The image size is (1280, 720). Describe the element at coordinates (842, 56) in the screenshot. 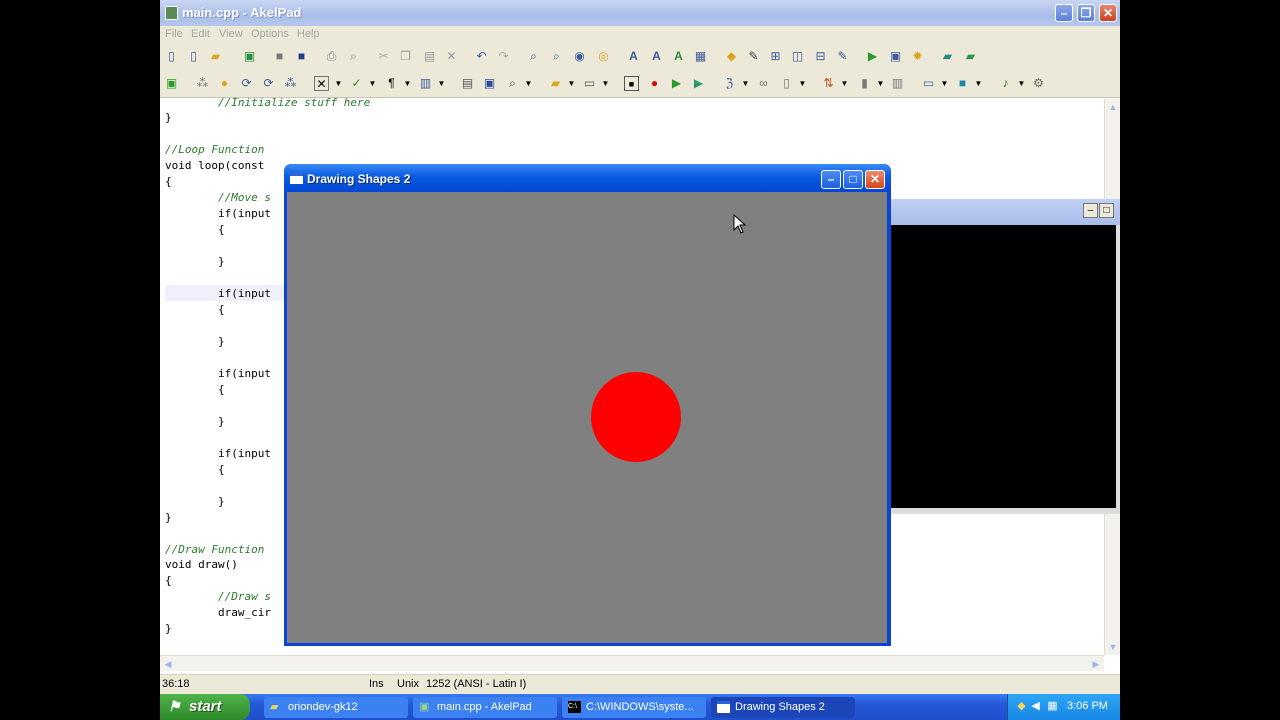

I see `tool-icon: ✎` at that location.